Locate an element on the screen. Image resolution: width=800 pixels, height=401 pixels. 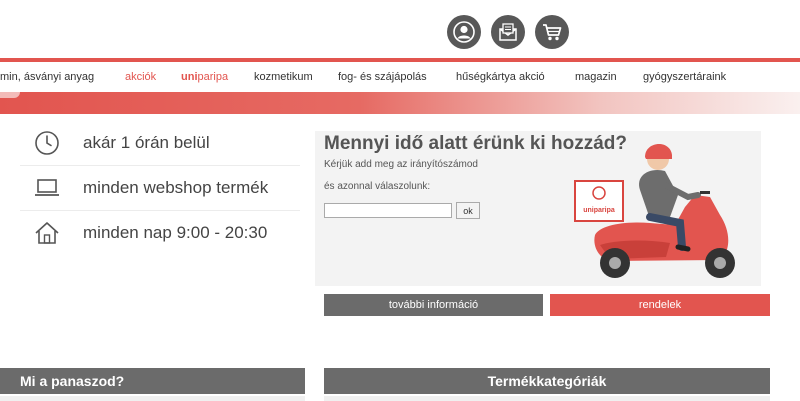
nav-item-sales: akciók is located at coordinates (140, 77).